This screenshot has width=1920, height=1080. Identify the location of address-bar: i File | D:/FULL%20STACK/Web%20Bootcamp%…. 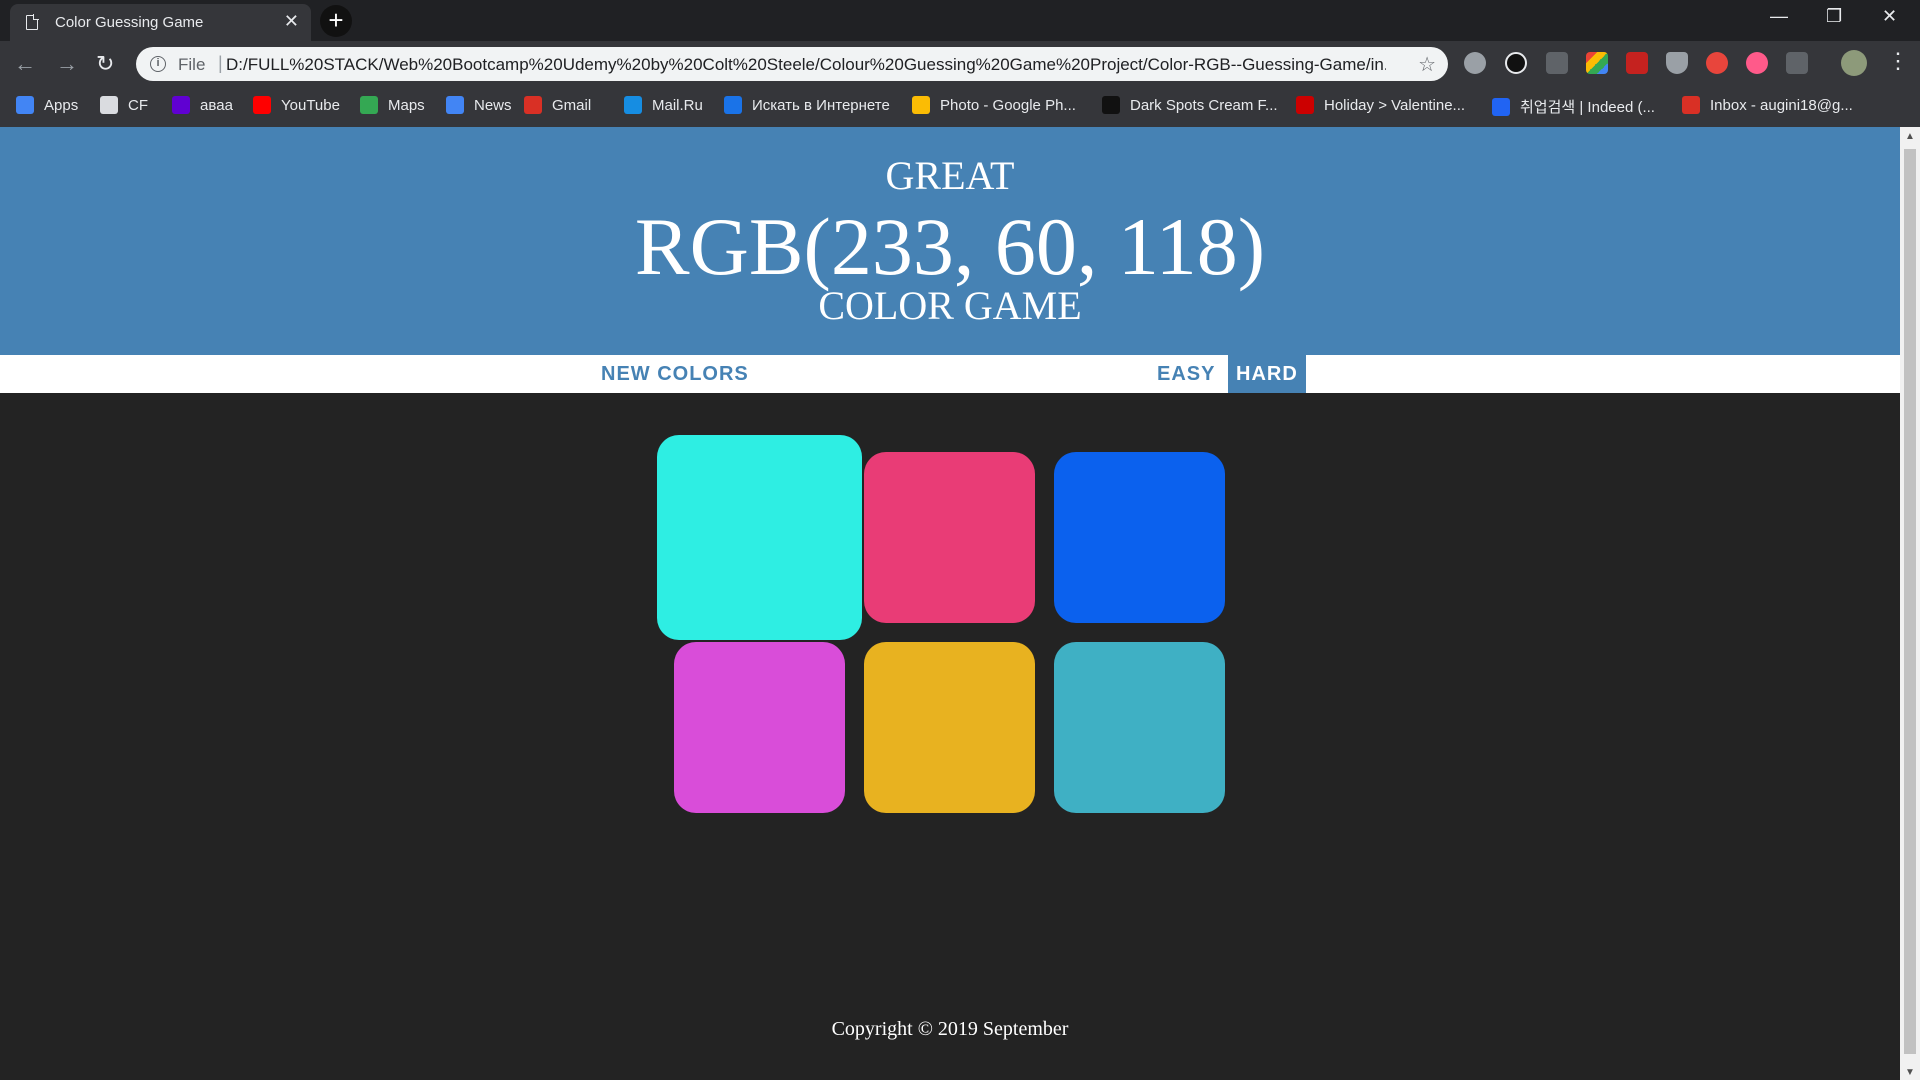
(792, 64).